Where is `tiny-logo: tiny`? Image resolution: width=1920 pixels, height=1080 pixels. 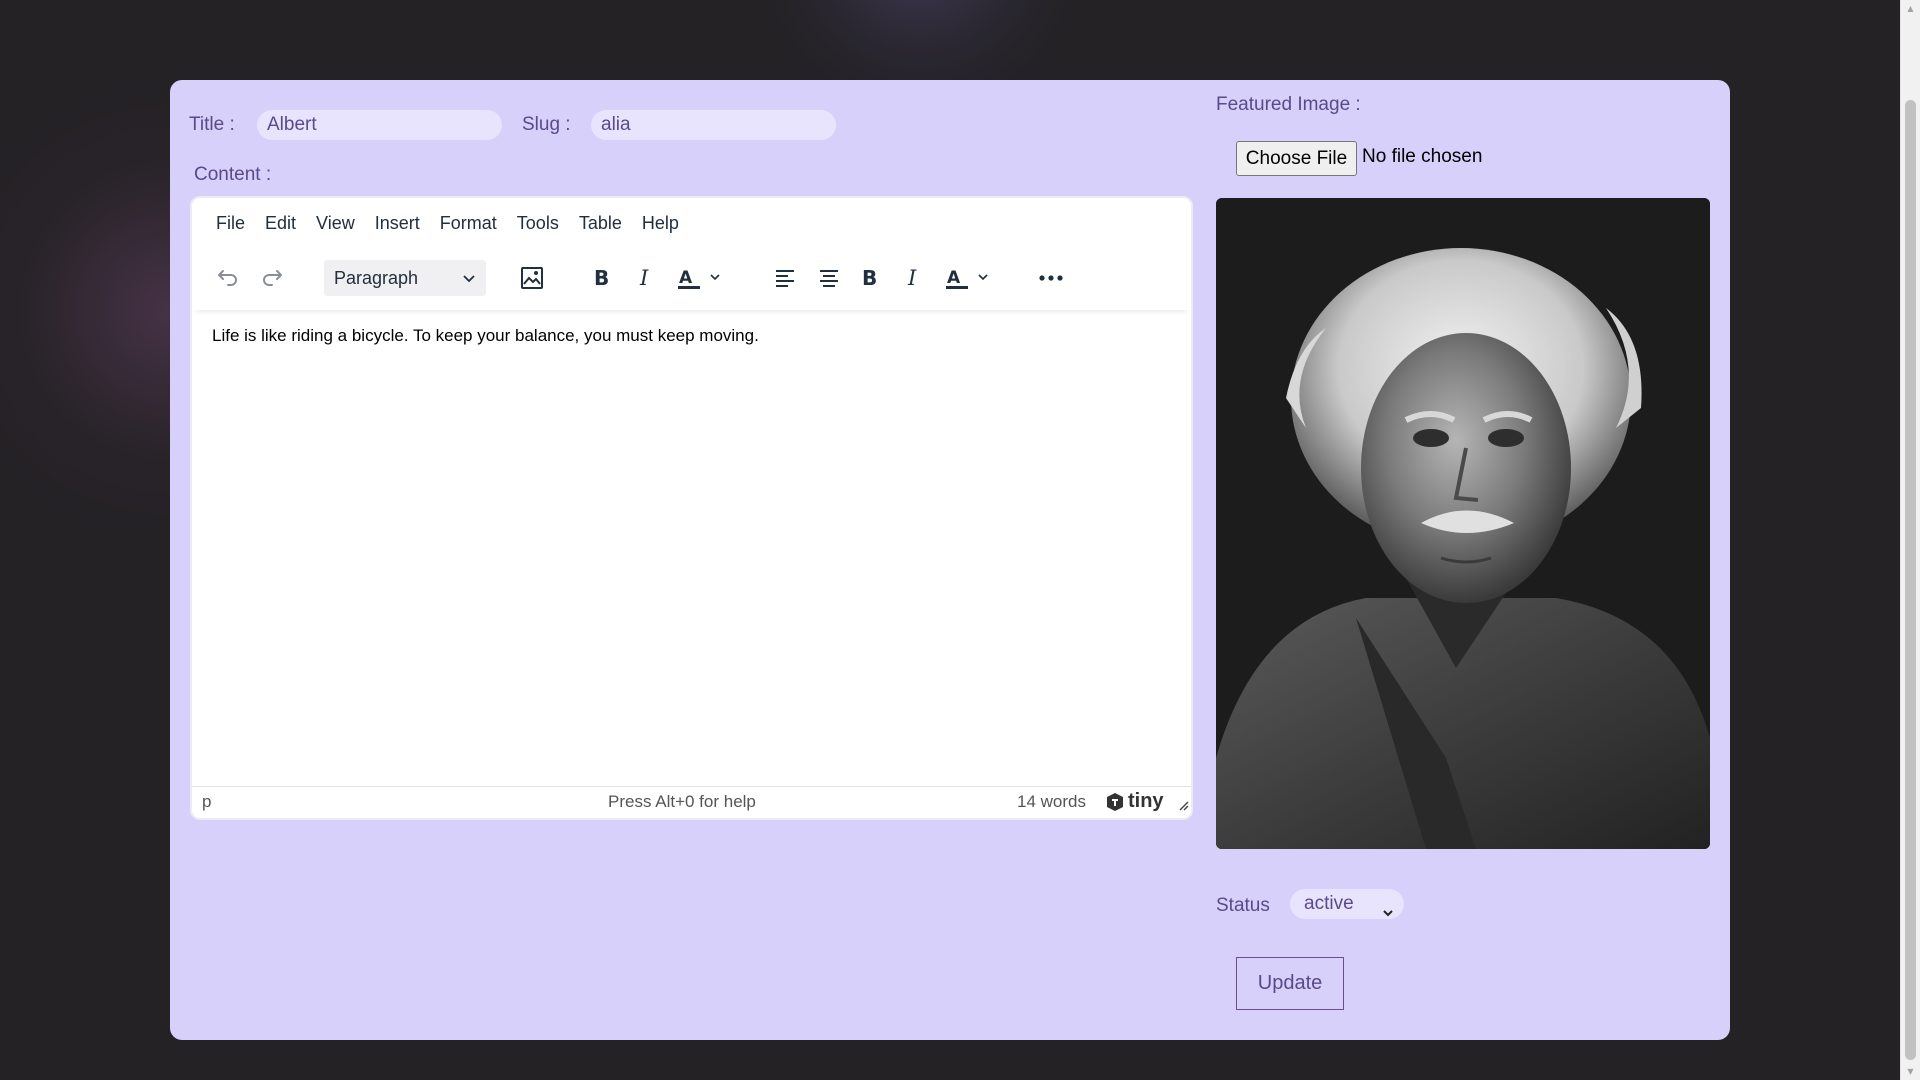 tiny-logo: tiny is located at coordinates (1134, 801).